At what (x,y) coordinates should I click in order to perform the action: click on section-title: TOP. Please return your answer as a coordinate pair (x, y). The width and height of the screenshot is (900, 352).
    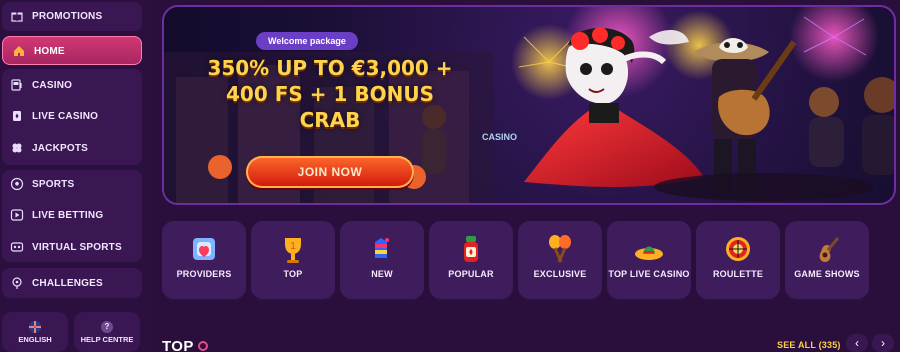
    Looking at the image, I should click on (178, 345).